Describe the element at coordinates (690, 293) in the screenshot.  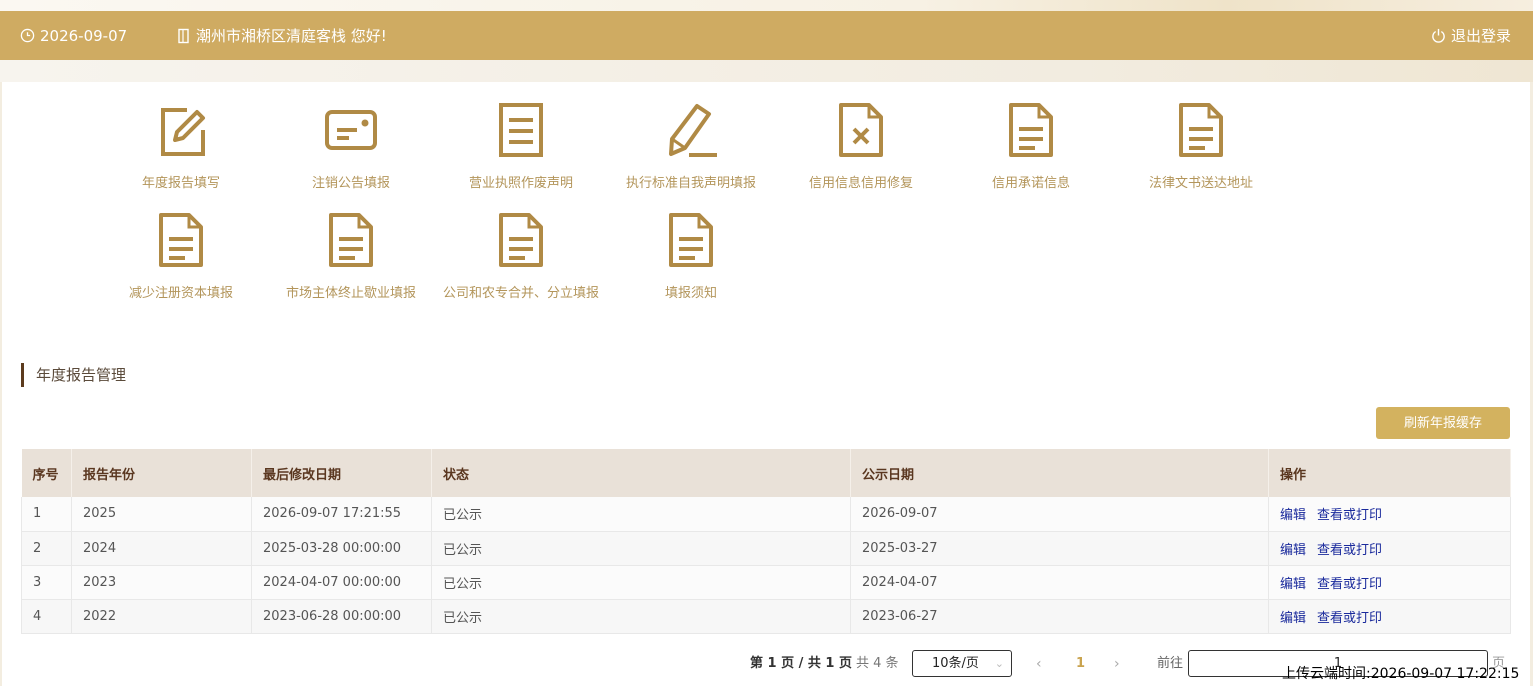
I see `shortcut-label: 填报须知` at that location.